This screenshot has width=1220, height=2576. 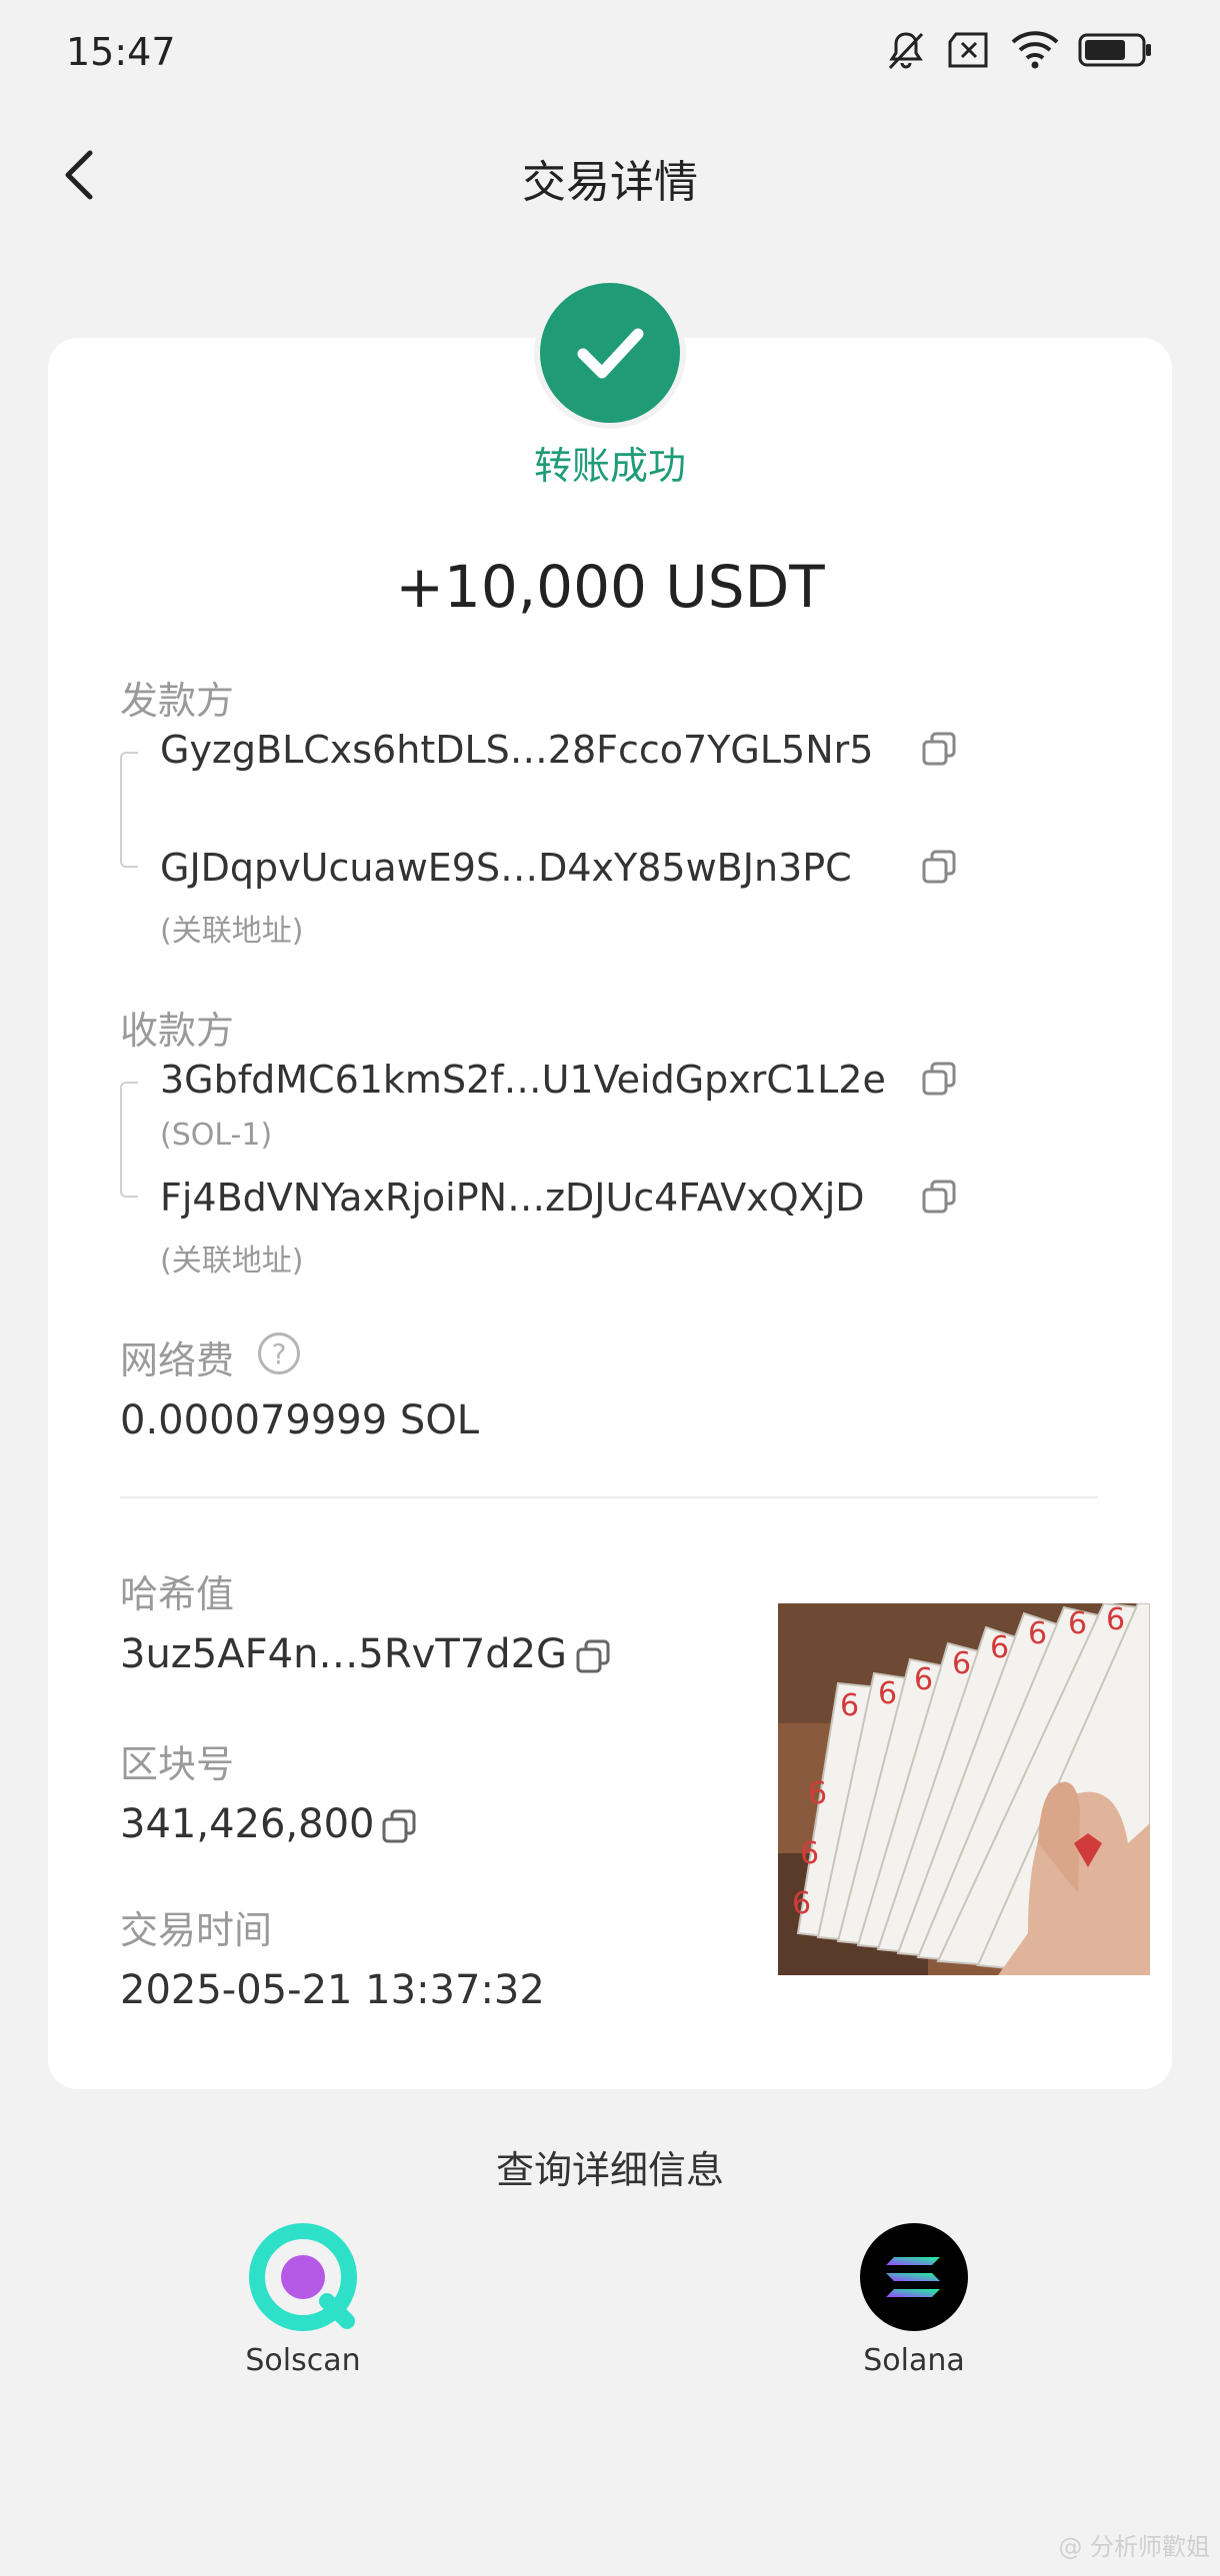 What do you see at coordinates (1114, 50) in the screenshot?
I see `battery-icon` at bounding box center [1114, 50].